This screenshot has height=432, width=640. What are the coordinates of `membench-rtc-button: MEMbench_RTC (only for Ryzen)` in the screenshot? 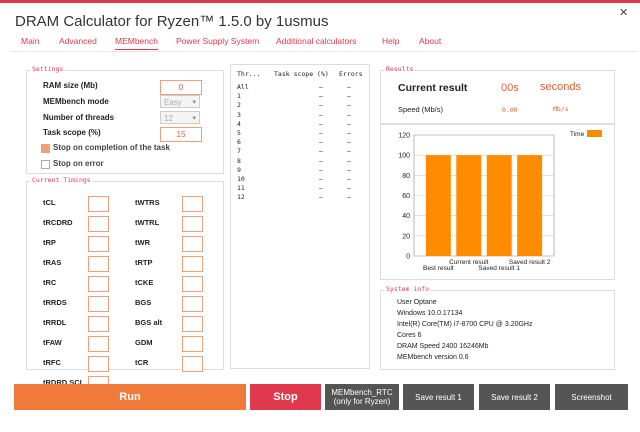 It's located at (362, 397).